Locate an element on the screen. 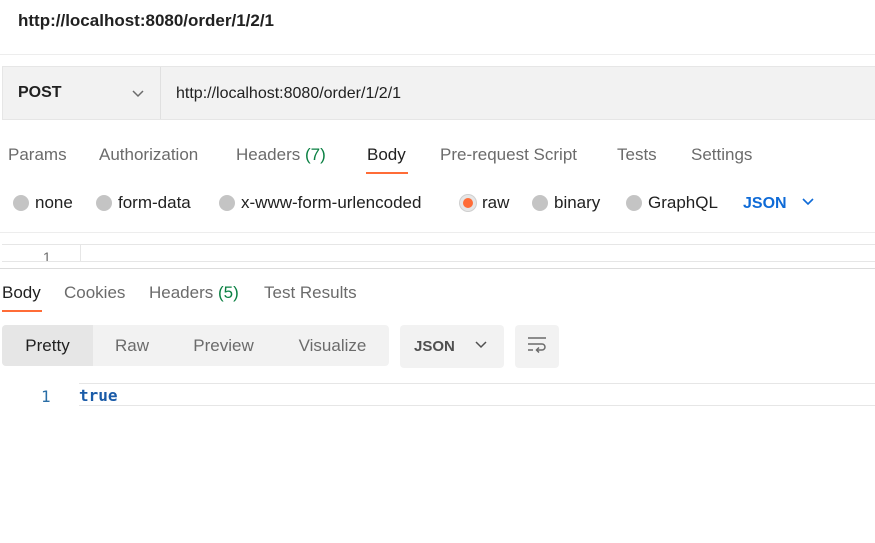 The image size is (875, 543). view-preview: Preview is located at coordinates (223, 345).